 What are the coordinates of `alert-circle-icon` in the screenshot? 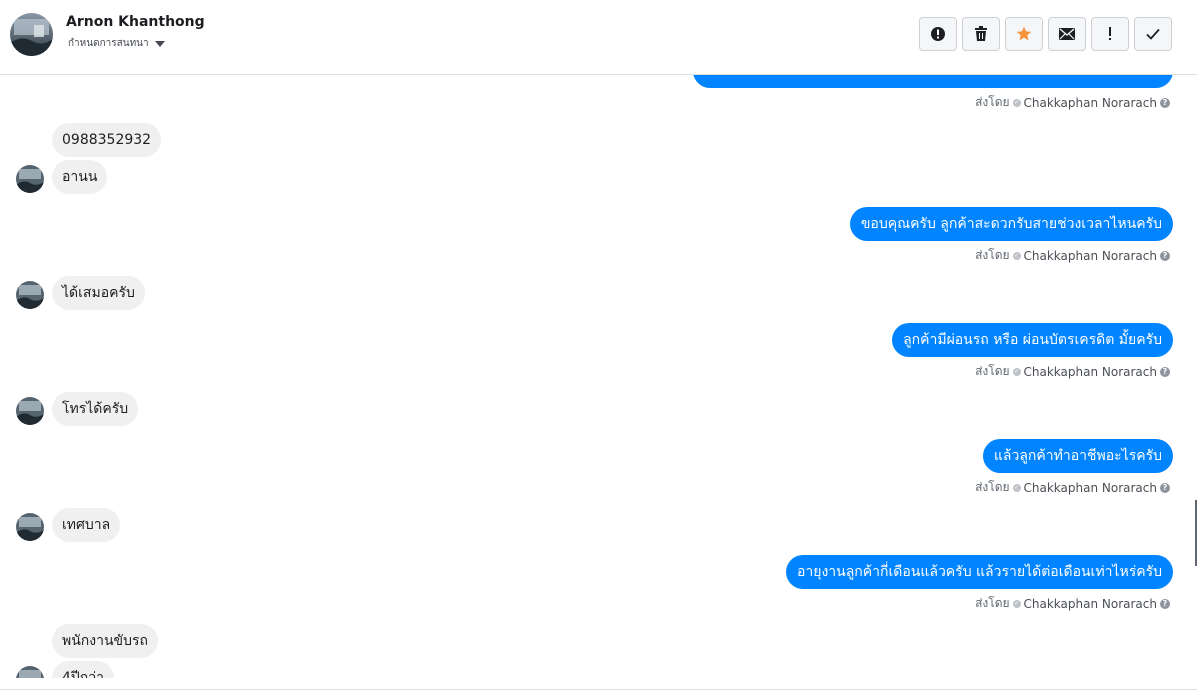 It's located at (938, 34).